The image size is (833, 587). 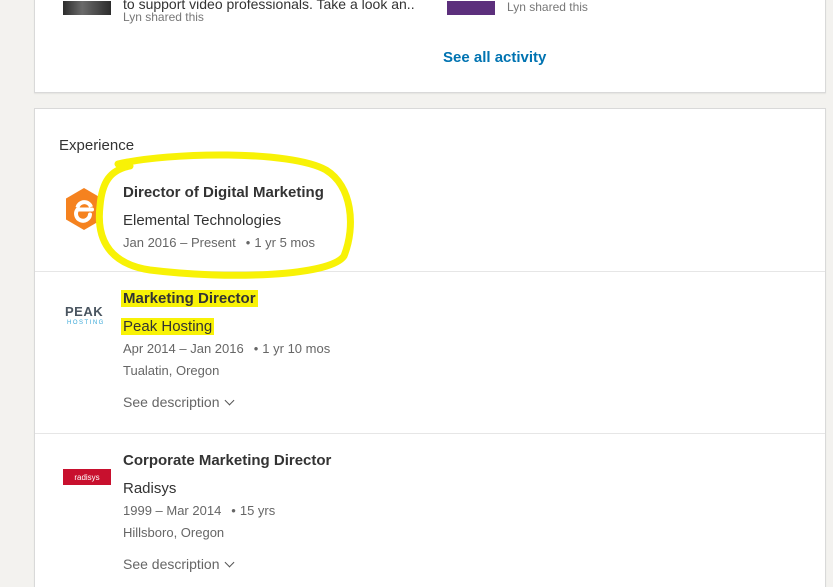 What do you see at coordinates (168, 326) in the screenshot?
I see `company-name-text: Peak Hosting` at bounding box center [168, 326].